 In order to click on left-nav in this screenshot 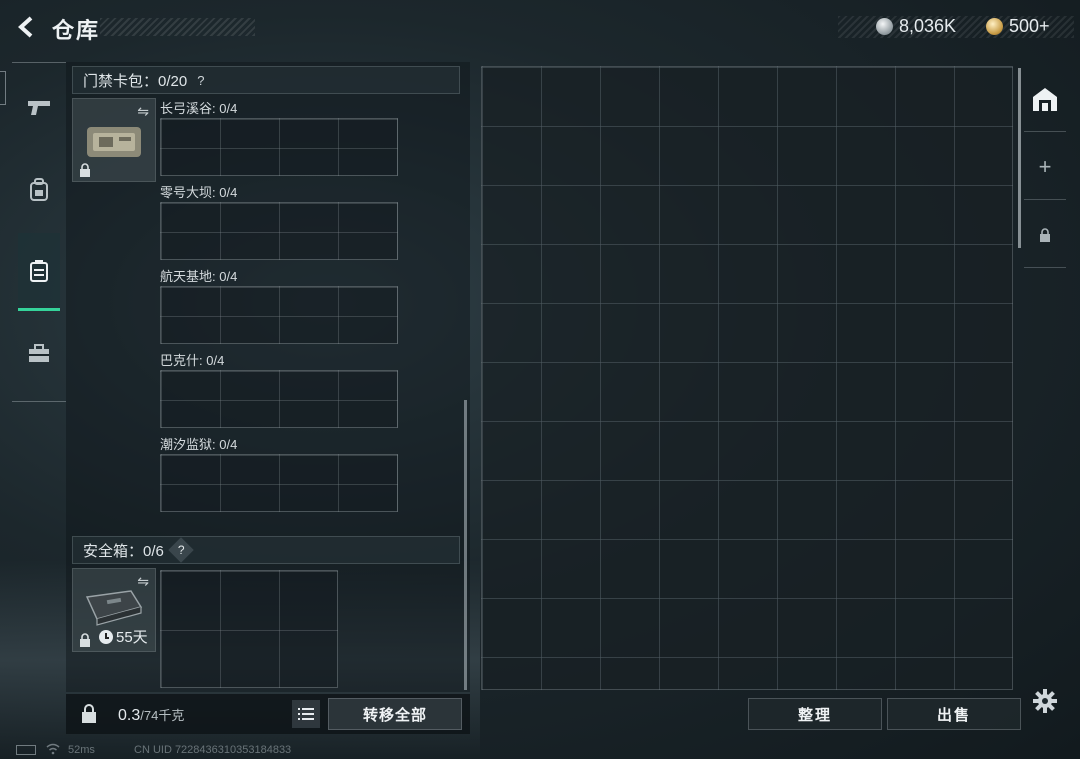, I will do `click(33, 232)`.